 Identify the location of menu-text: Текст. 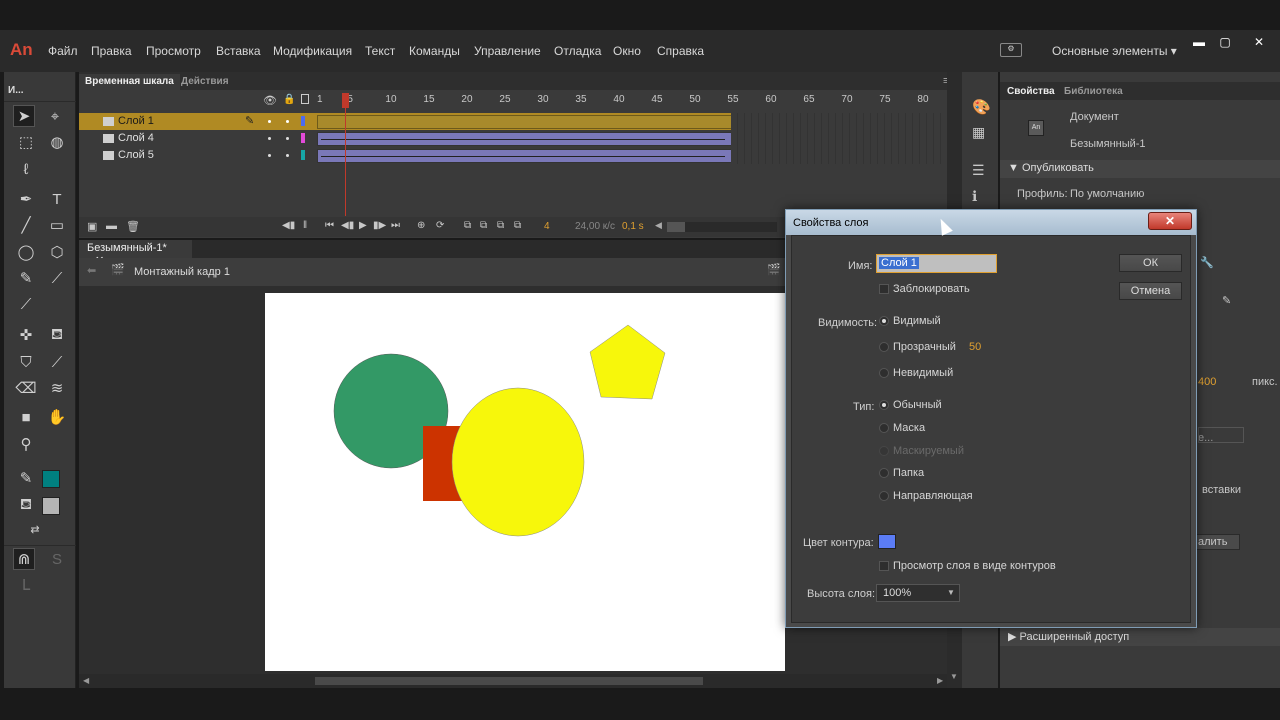
(380, 51).